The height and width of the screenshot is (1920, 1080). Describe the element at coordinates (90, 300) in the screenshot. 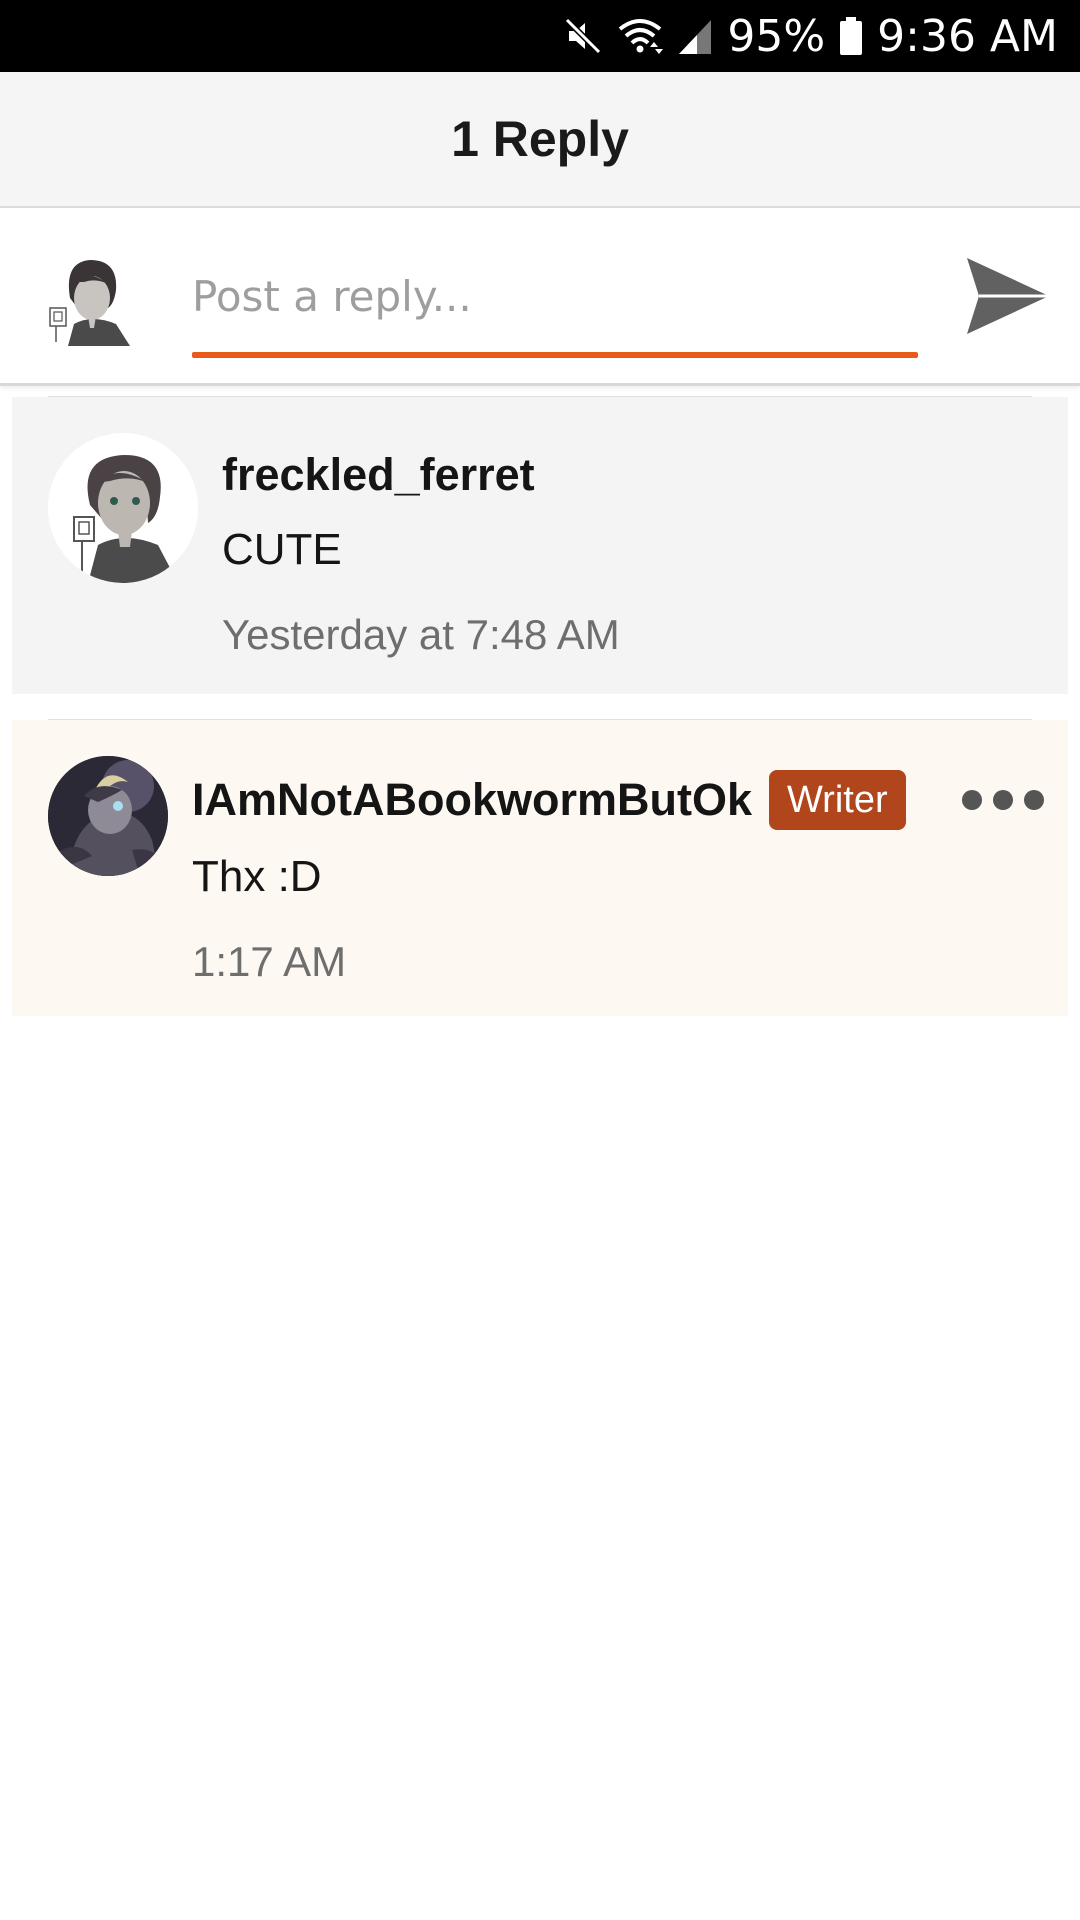

I see `current-user-avatar` at that location.